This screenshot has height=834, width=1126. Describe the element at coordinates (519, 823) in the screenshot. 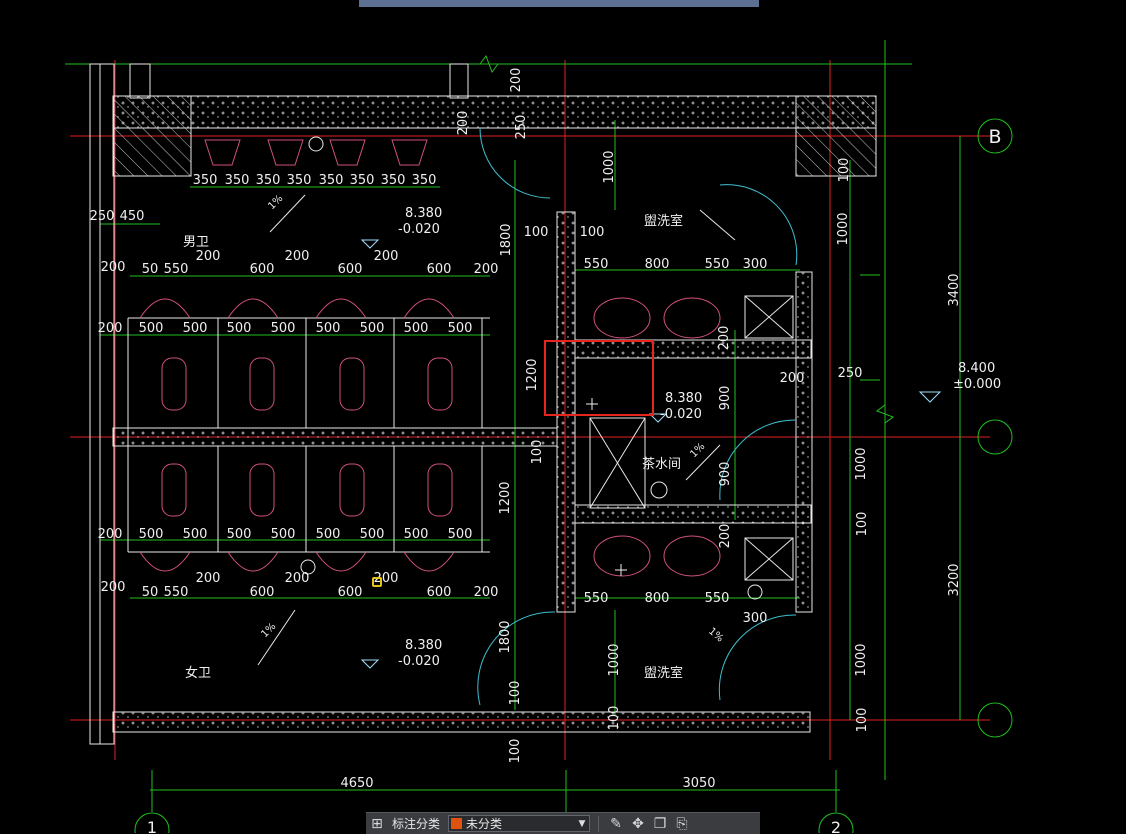

I see `category-select: 未分类 ▼` at that location.